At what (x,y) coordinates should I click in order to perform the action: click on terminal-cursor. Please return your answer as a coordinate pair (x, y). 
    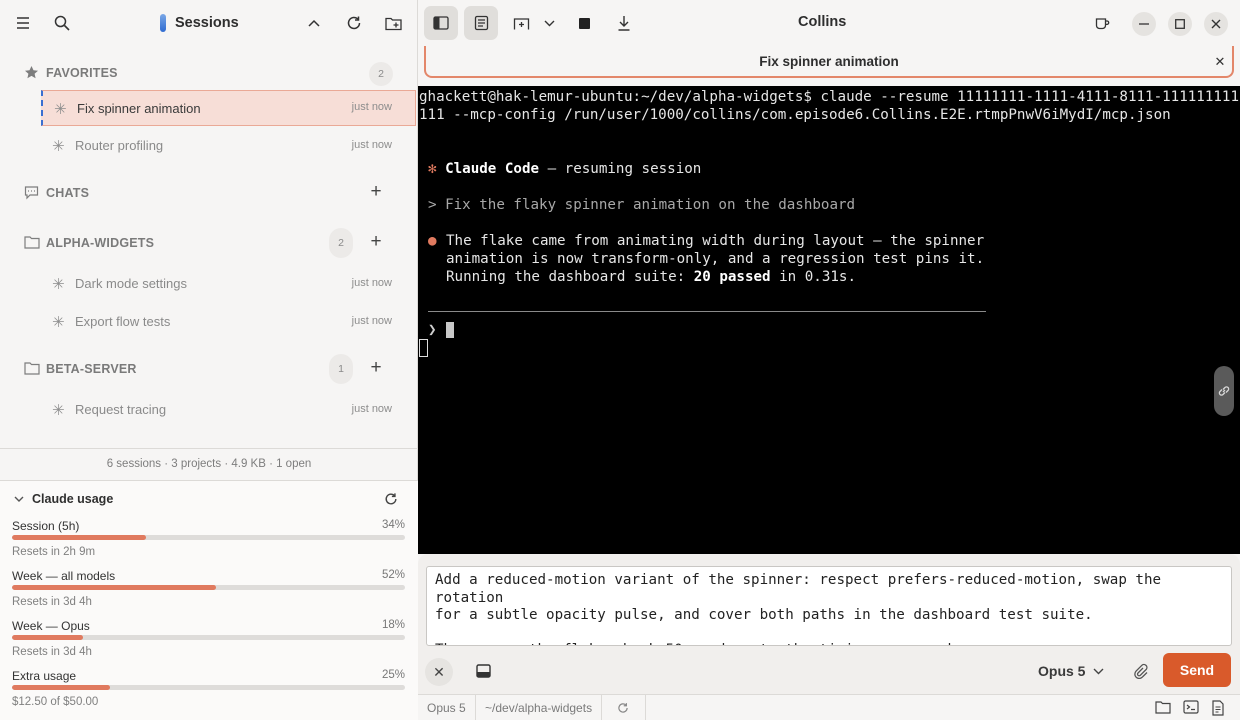
    Looking at the image, I should click on (450, 330).